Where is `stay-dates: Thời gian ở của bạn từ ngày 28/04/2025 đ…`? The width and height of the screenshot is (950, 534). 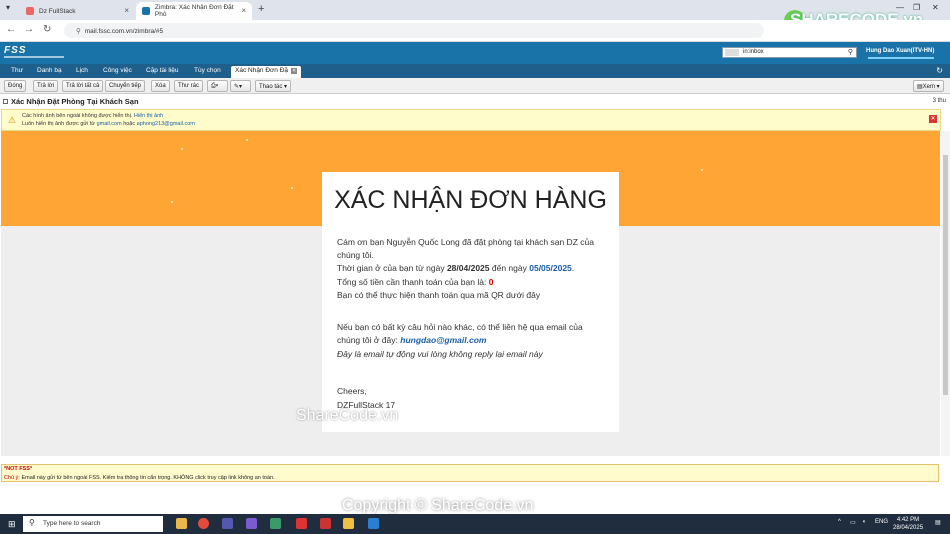
stay-dates: Thời gian ở của bạn từ ngày 28/04/2025 đ… is located at coordinates (456, 268).